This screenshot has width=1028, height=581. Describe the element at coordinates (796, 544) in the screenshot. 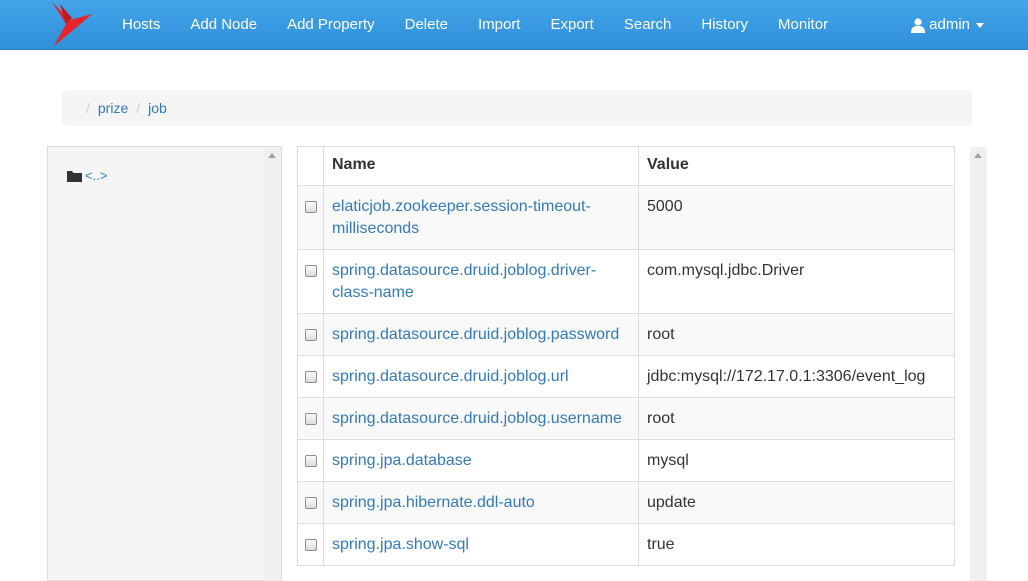

I see `property-value: true` at that location.